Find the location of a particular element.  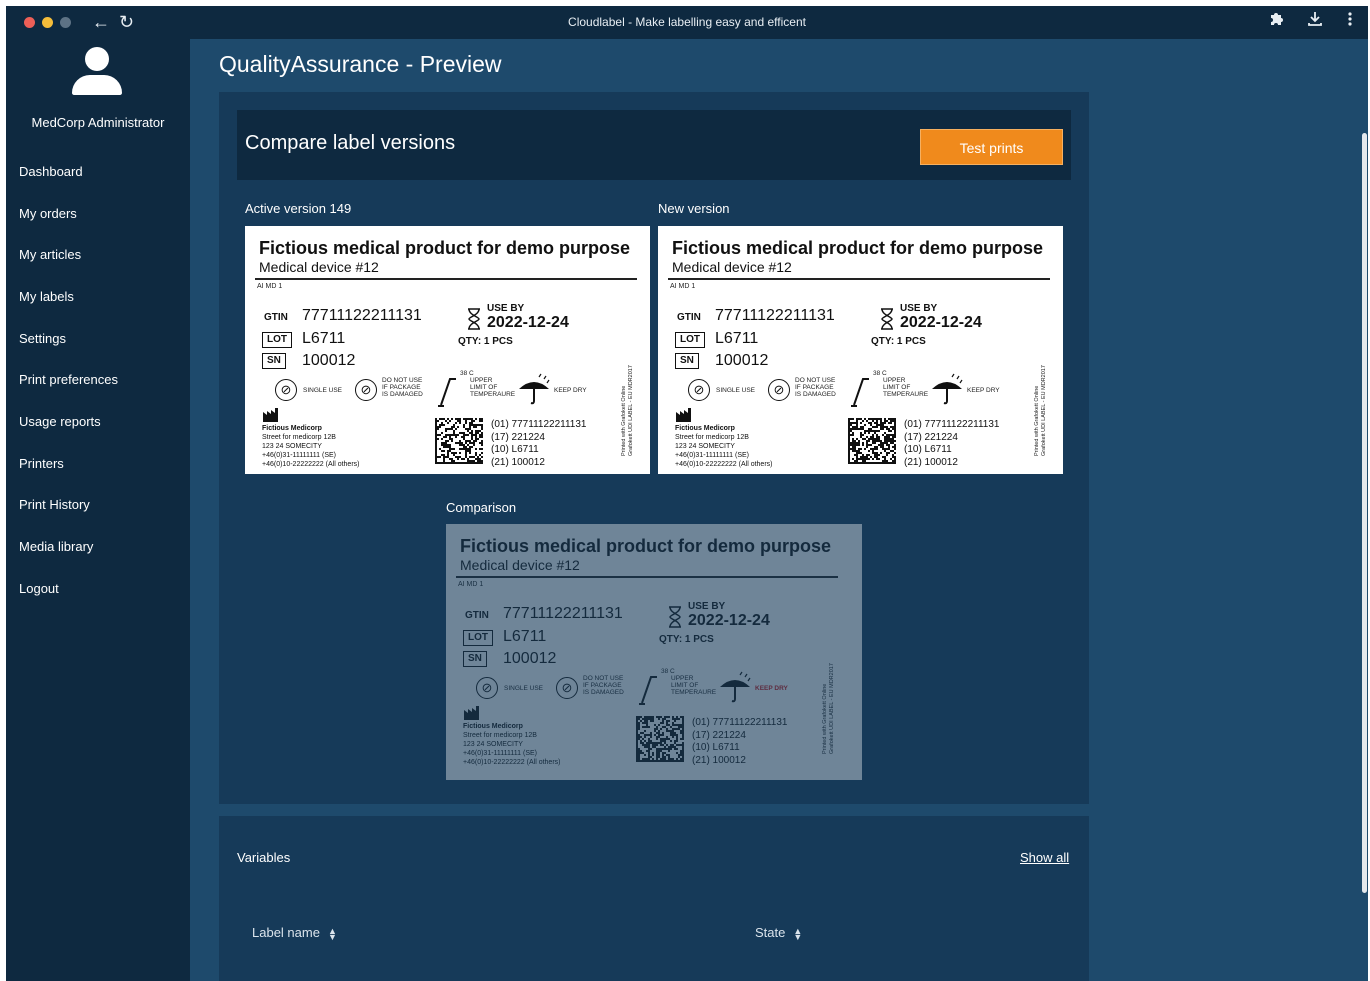

sidebar-item-dashboard: Dashboard is located at coordinates (51, 171).